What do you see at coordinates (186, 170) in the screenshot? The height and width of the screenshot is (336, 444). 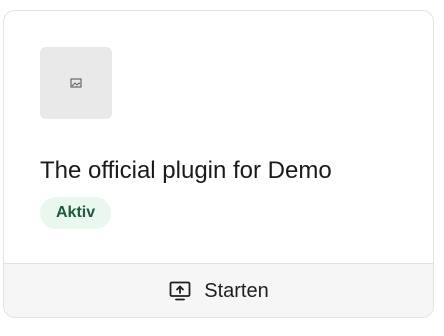 I see `plugin-title: The official plugin for Demo` at bounding box center [186, 170].